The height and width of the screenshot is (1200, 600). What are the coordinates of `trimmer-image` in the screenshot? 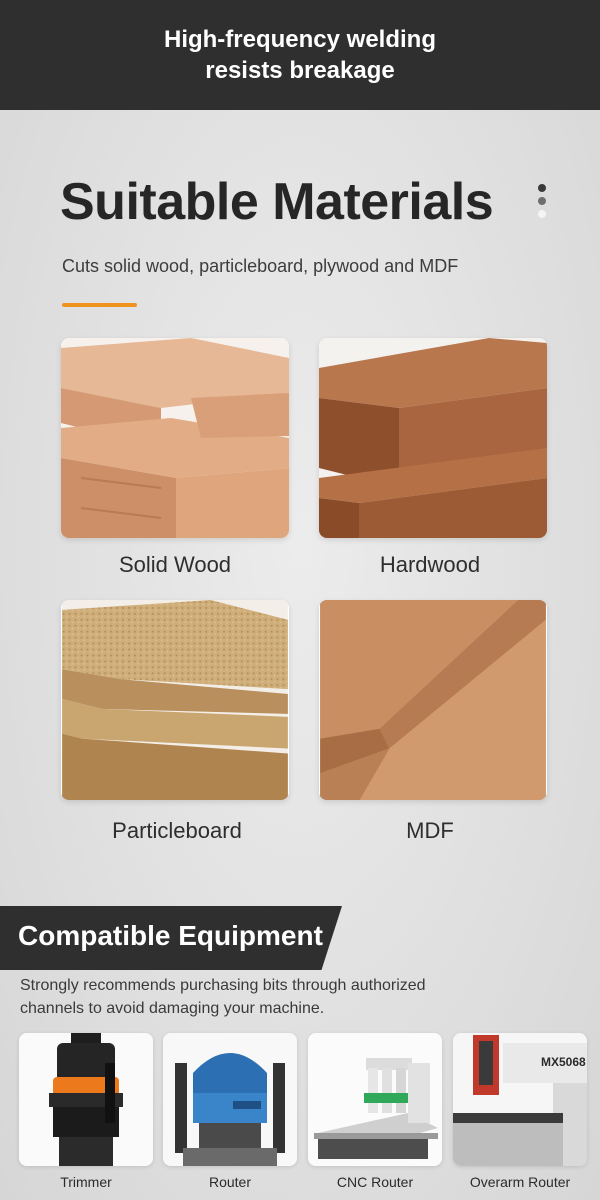 It's located at (86, 1099).